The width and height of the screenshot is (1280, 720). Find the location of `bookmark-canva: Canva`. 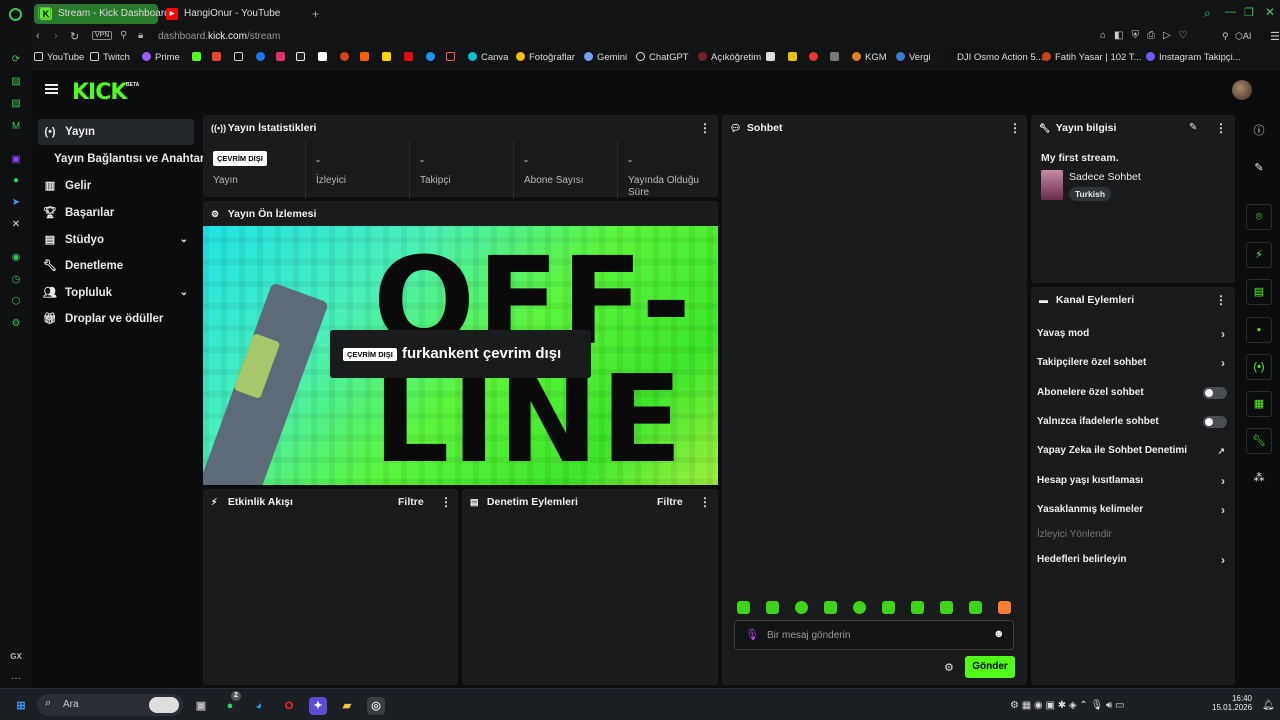

bookmark-canva: Canva is located at coordinates (488, 58).